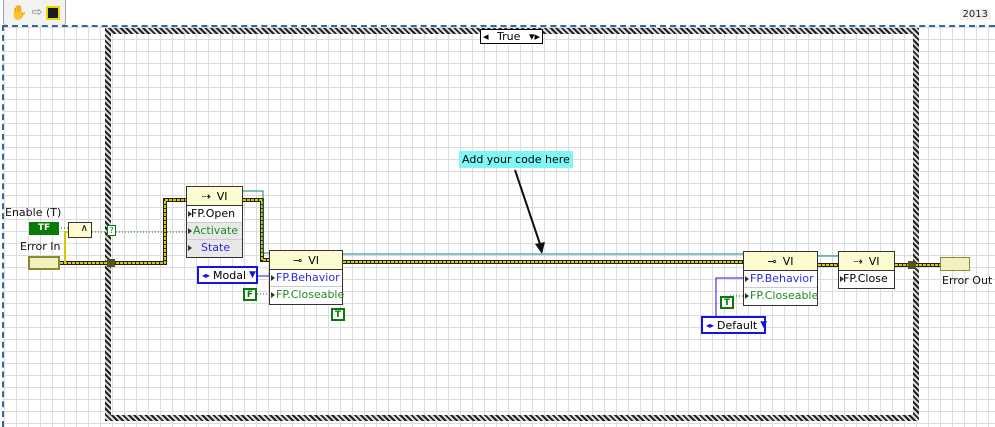  What do you see at coordinates (214, 248) in the screenshot?
I see `input-state: State` at bounding box center [214, 248].